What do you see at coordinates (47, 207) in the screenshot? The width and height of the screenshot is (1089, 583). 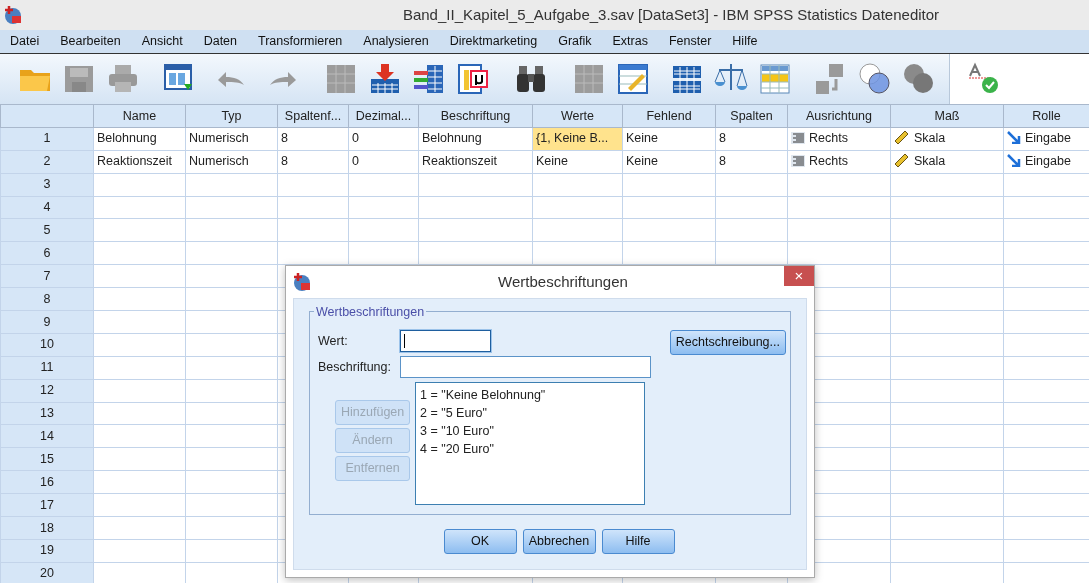 I see `row-number: 4` at bounding box center [47, 207].